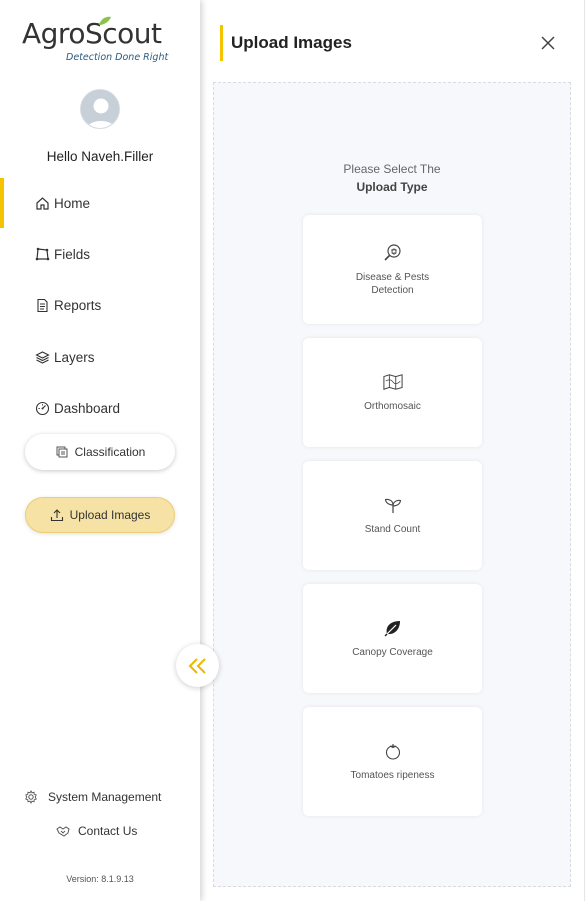 The height and width of the screenshot is (901, 585). Describe the element at coordinates (100, 357) in the screenshot. I see `sidebar-item-layers: Layers` at that location.